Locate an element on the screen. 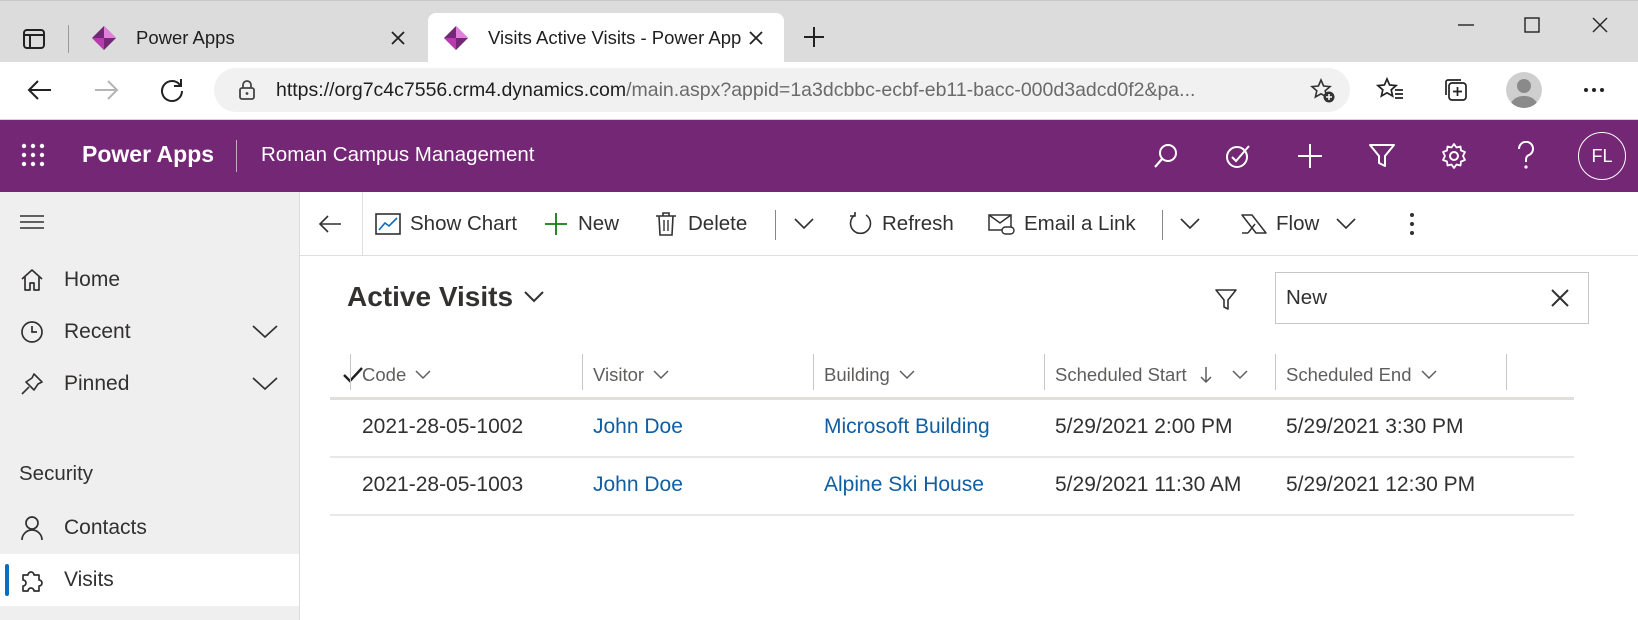  column-header-code: Code is located at coordinates (398, 374).